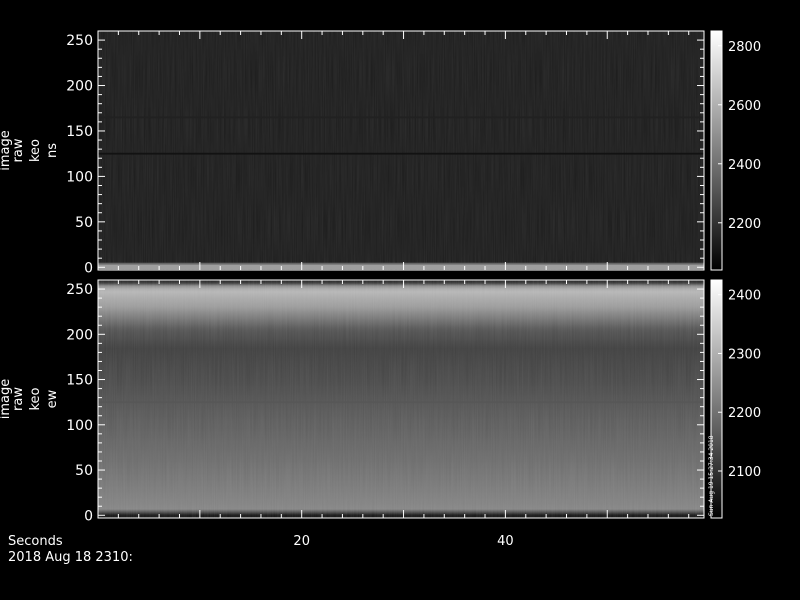 The height and width of the screenshot is (600, 800). I want to click on colorbar-tick-label: 2600, so click(744, 106).